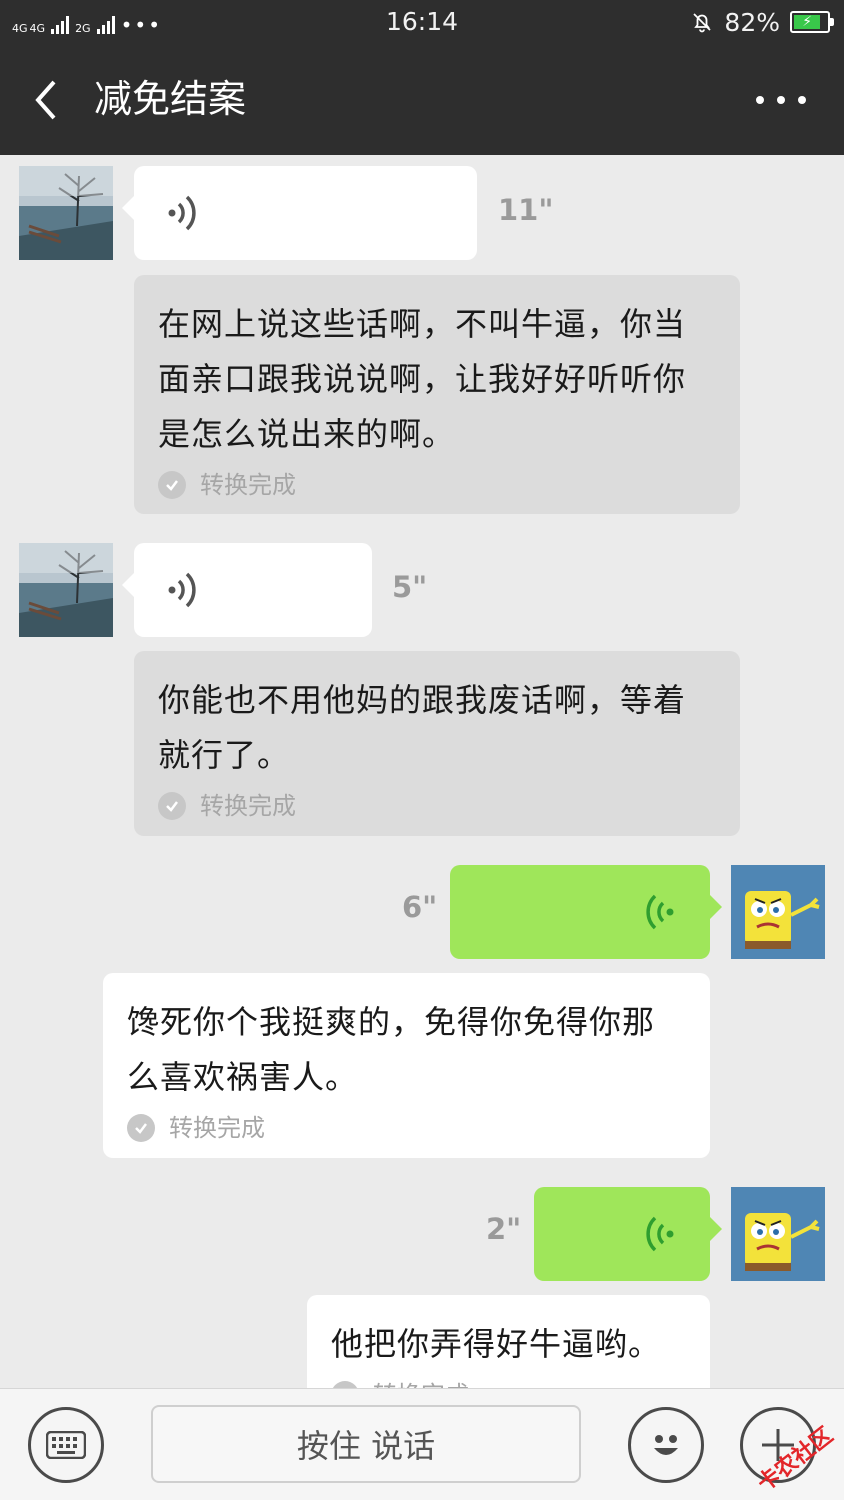 The width and height of the screenshot is (844, 1500). I want to click on chevron-left-icon, so click(45, 100).